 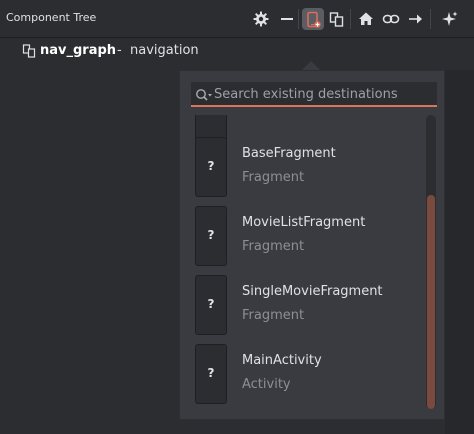 I want to click on tree-item-name: nav_graph, so click(x=78, y=50).